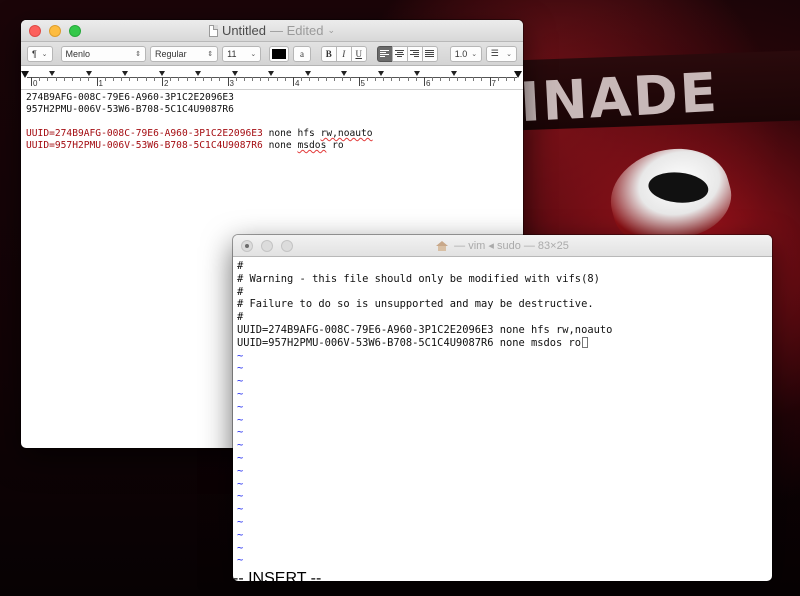 The height and width of the screenshot is (596, 800). Describe the element at coordinates (343, 53) in the screenshot. I see `italic-button: I` at that location.